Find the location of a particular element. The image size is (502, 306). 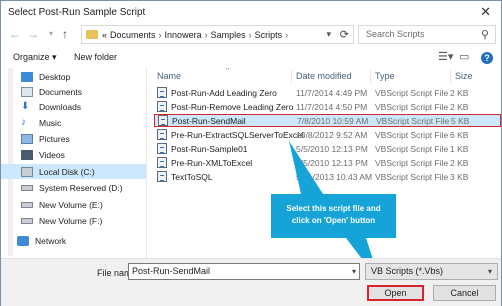

file-type-value: VB Scripts (*.Vbs) is located at coordinates (407, 271).